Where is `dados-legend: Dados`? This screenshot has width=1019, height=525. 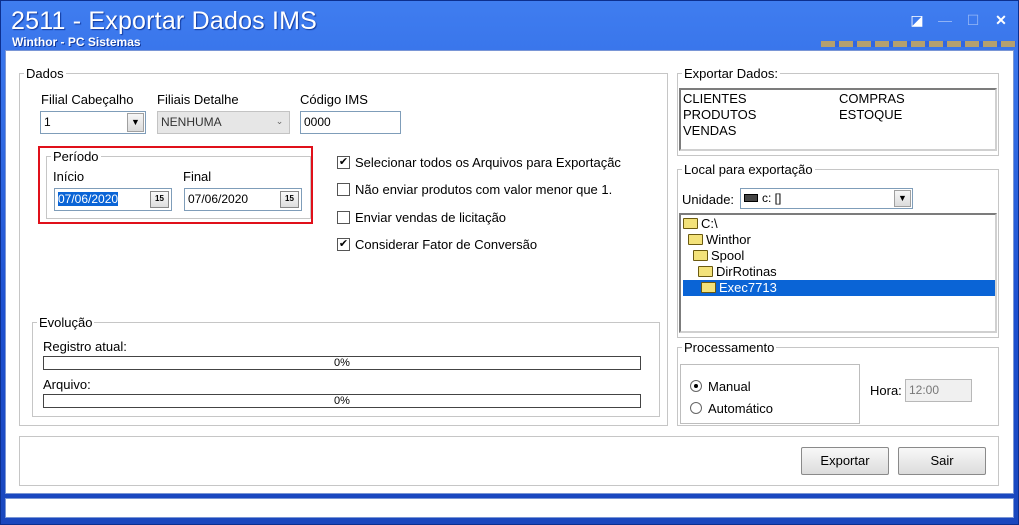
dados-legend: Dados is located at coordinates (45, 73).